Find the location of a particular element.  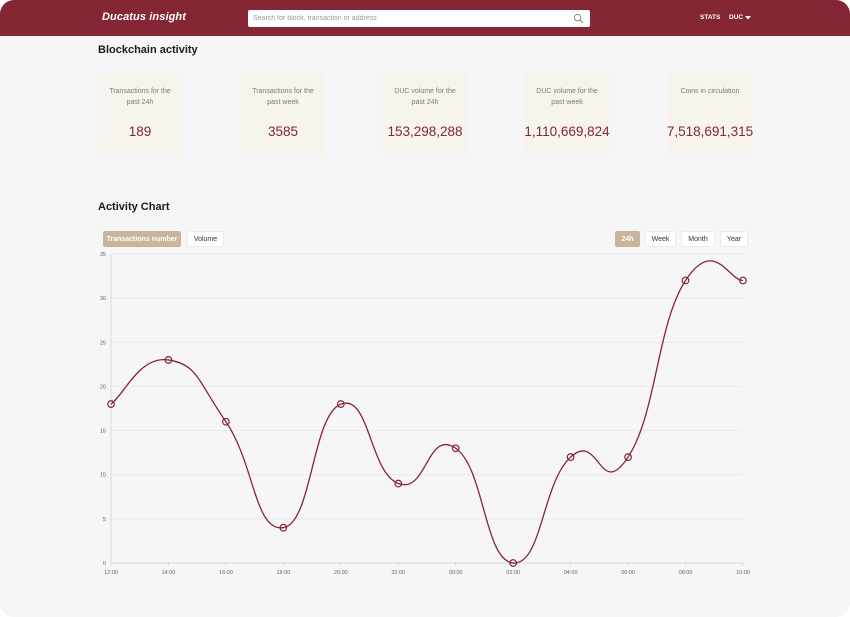

x-tick-label: 02:00 is located at coordinates (513, 573).